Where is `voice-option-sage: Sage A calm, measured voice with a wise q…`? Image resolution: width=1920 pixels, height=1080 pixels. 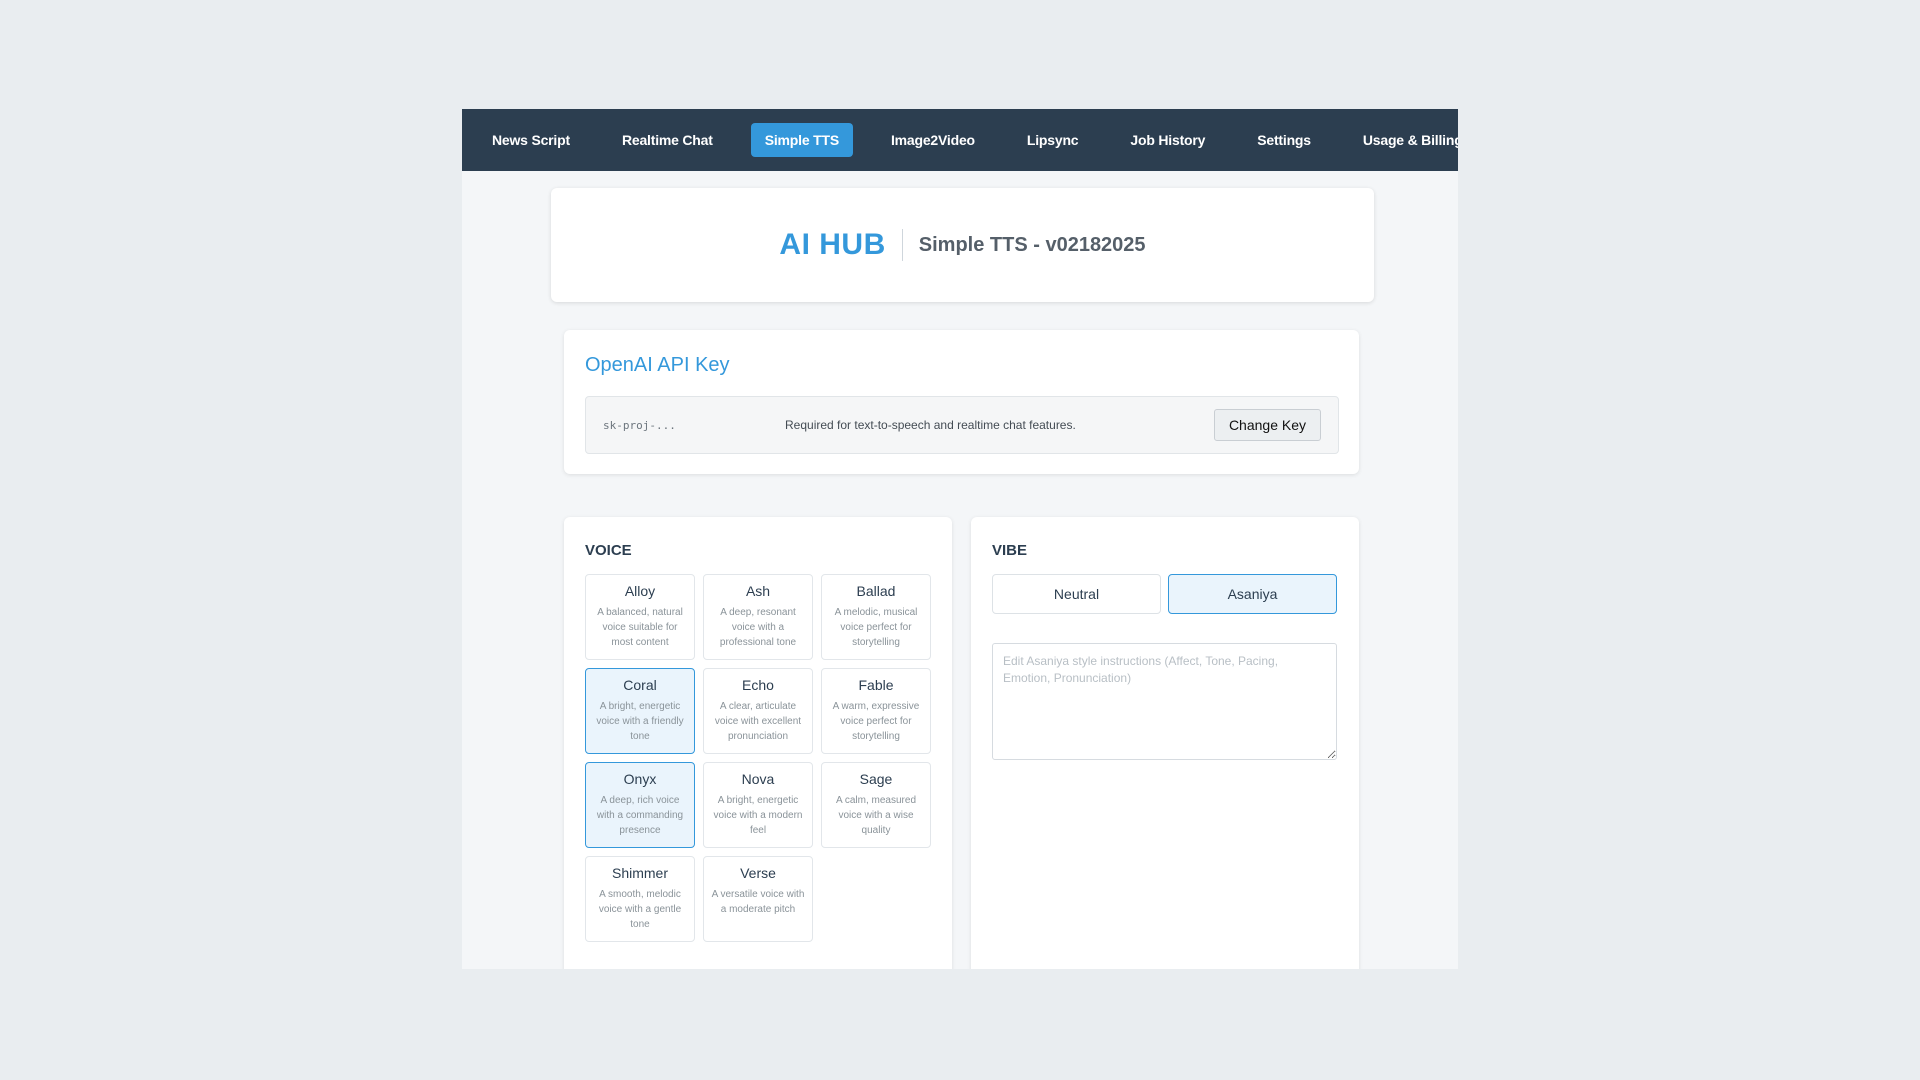 voice-option-sage: Sage A calm, measured voice with a wise q… is located at coordinates (876, 805).